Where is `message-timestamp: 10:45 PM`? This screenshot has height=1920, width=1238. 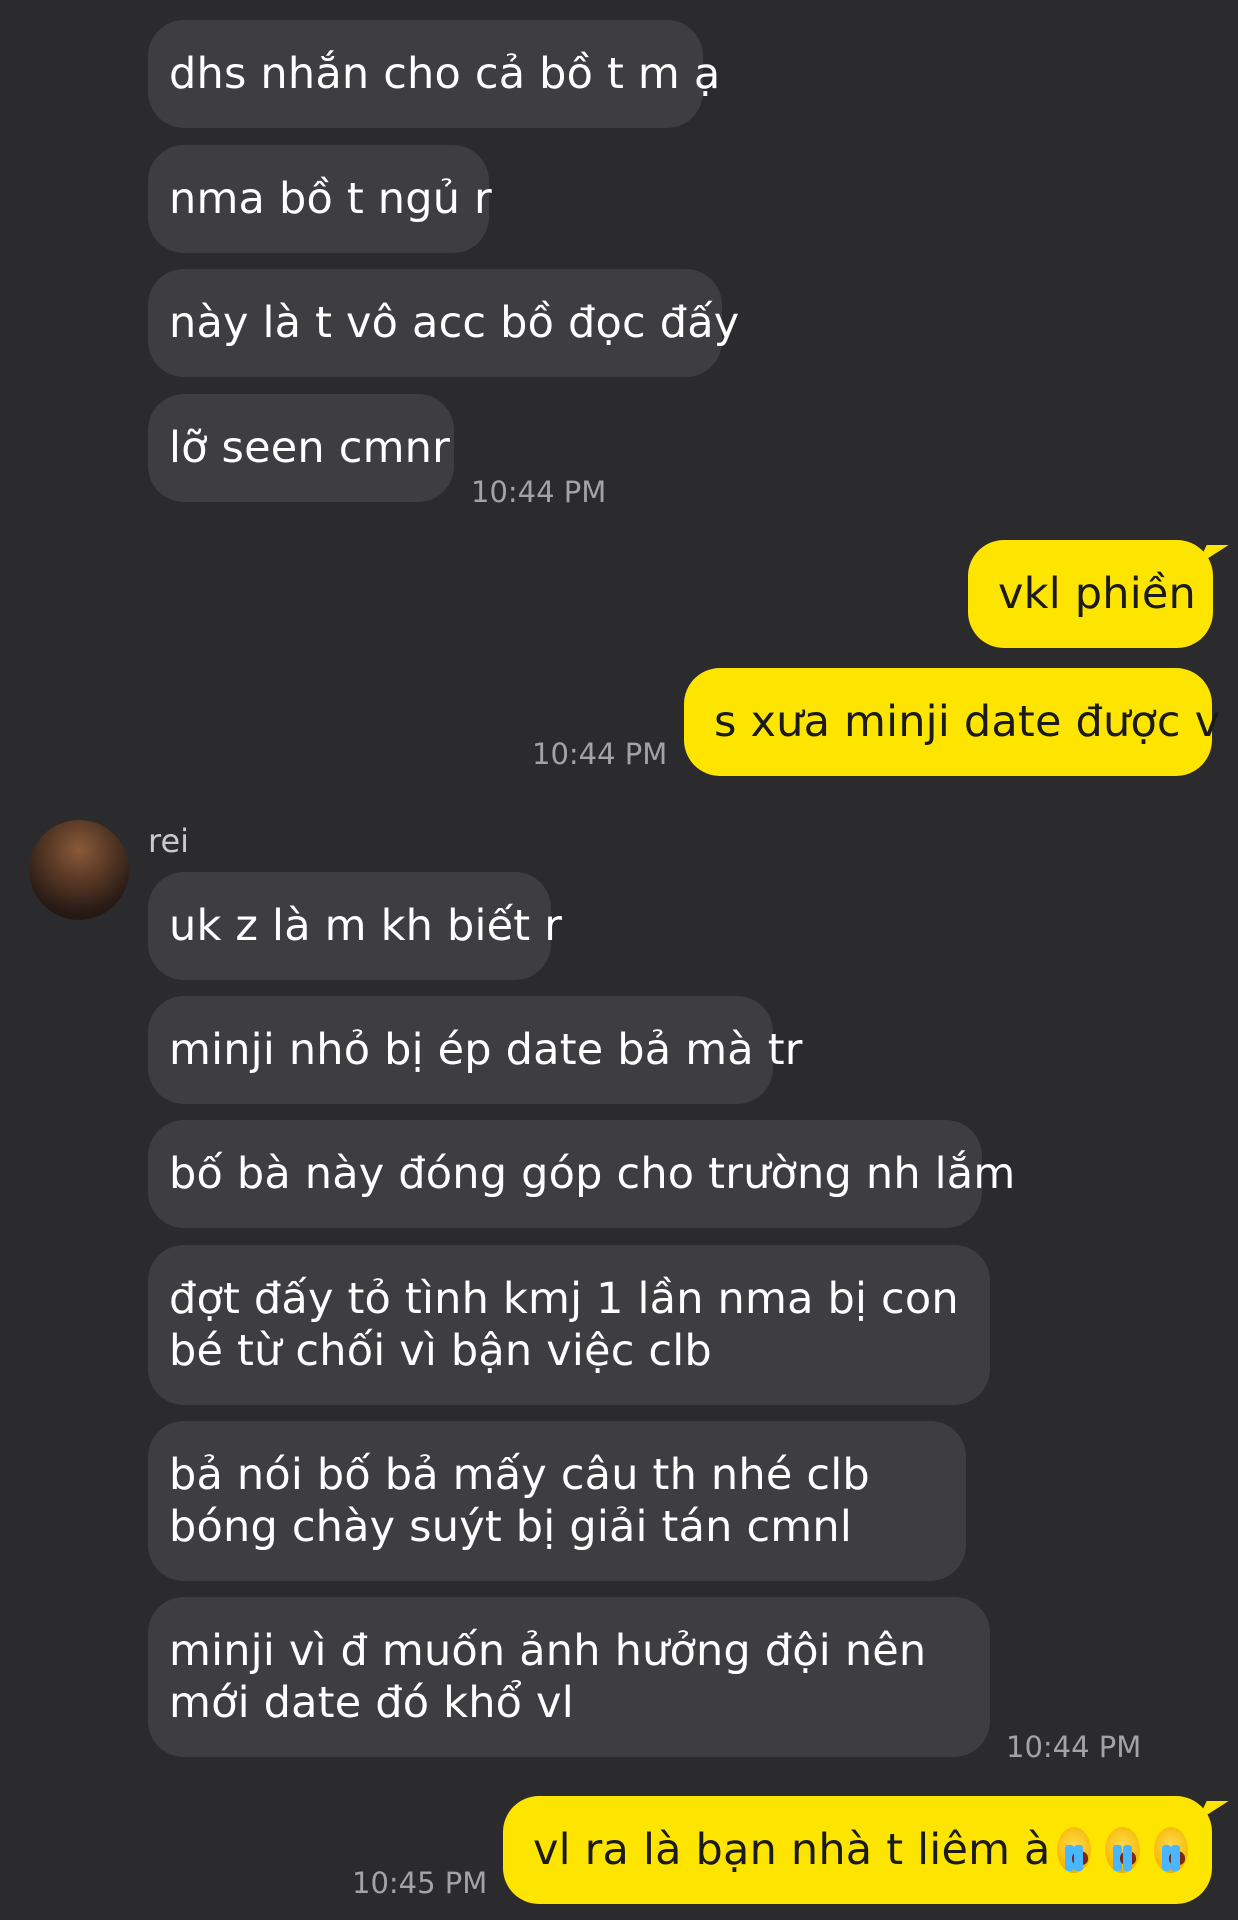
message-timestamp: 10:45 PM is located at coordinates (420, 1883).